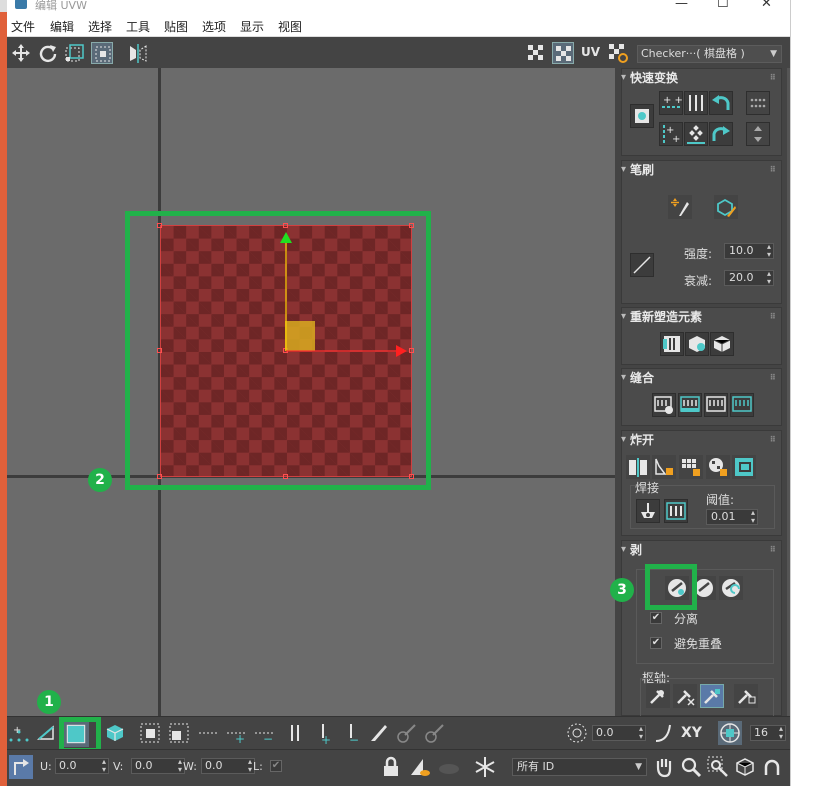 This screenshot has width=825, height=786. Describe the element at coordinates (21, 53) in the screenshot. I see `move-icon` at that location.